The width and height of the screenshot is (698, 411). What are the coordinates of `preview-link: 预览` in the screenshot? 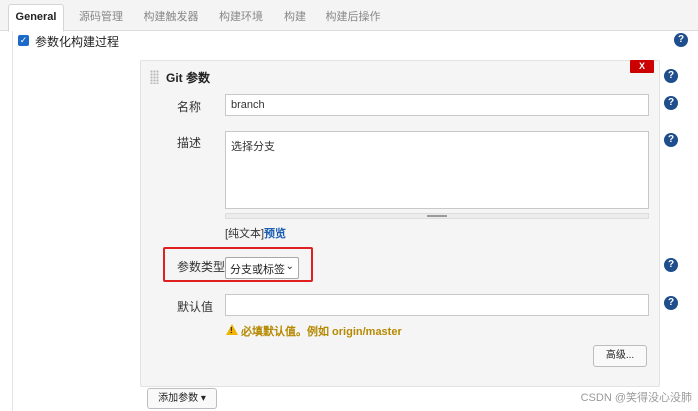 It's located at (275, 233).